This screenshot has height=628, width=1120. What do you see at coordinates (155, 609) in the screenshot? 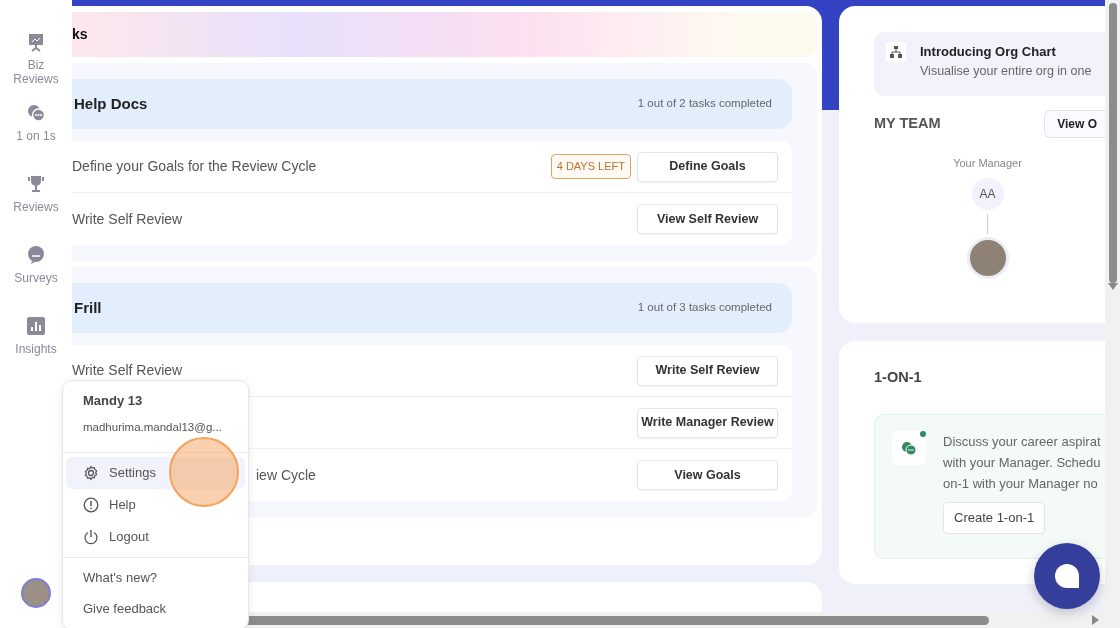
I see `menu-link: Give feedback` at bounding box center [155, 609].